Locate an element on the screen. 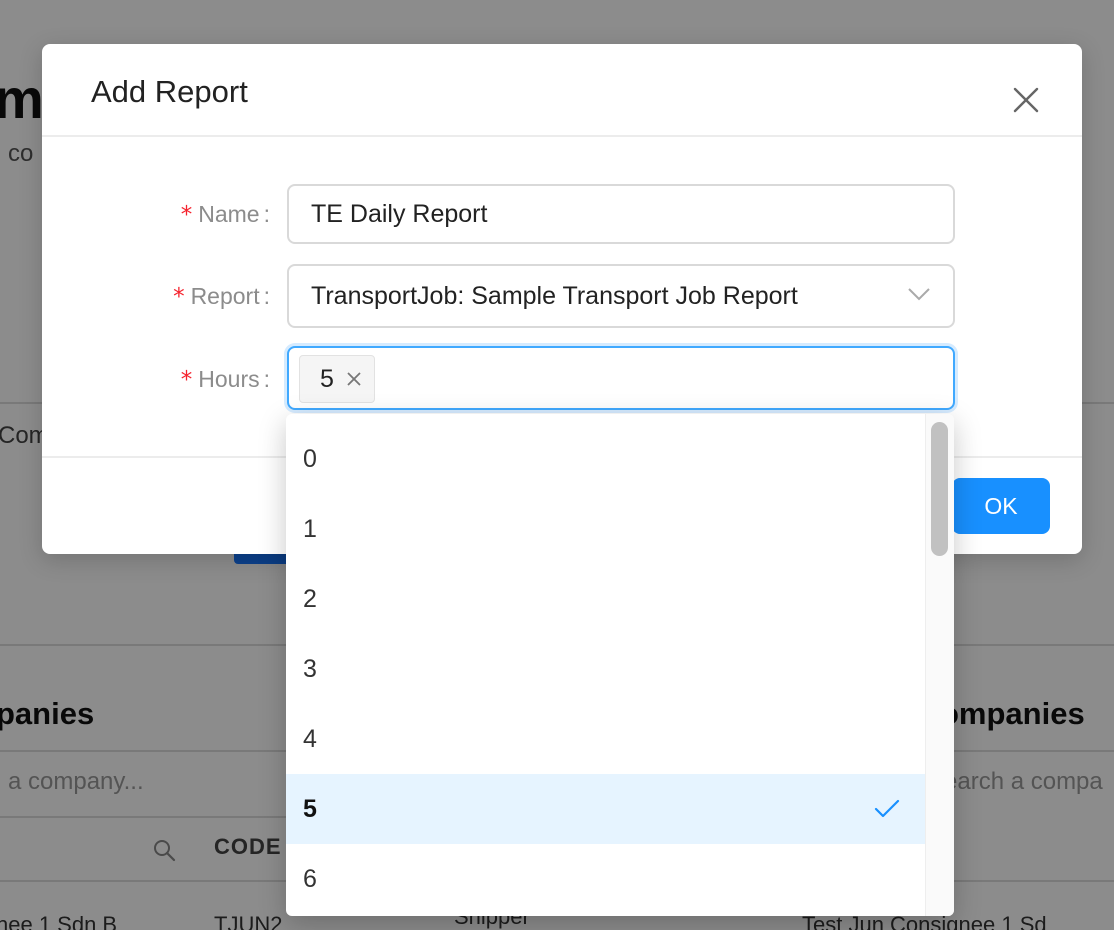 The image size is (1114, 930). option-3: 3 is located at coordinates (605, 669).